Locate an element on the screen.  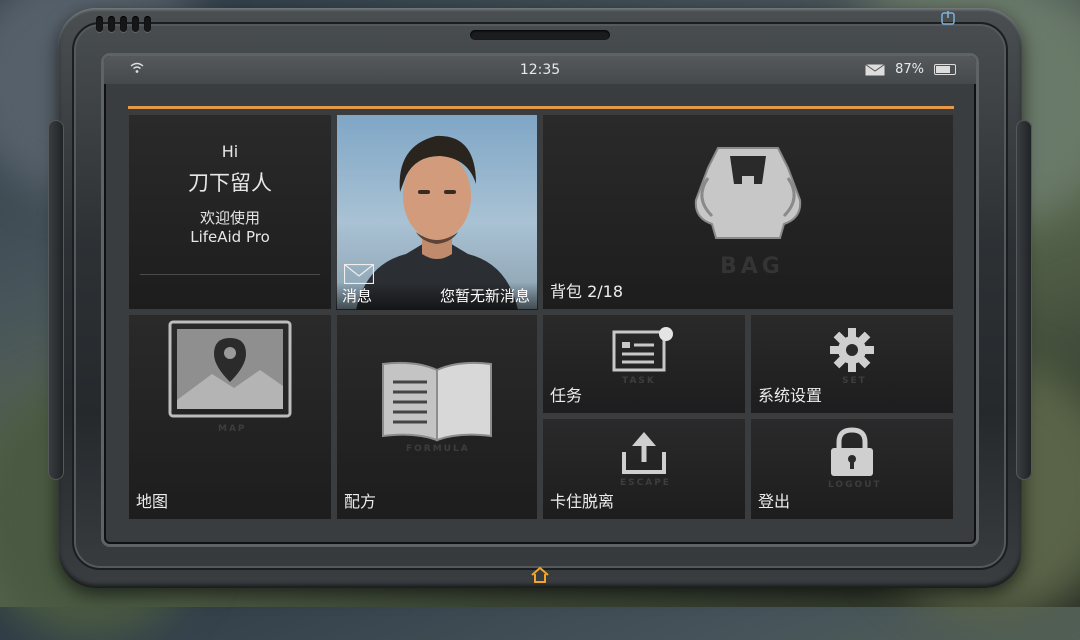
settings-tile: SET 系统设置 is located at coordinates (852, 364).